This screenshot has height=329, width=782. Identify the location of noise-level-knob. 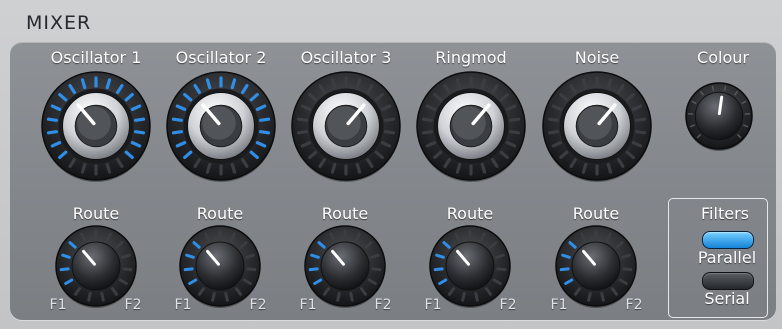
(597, 126).